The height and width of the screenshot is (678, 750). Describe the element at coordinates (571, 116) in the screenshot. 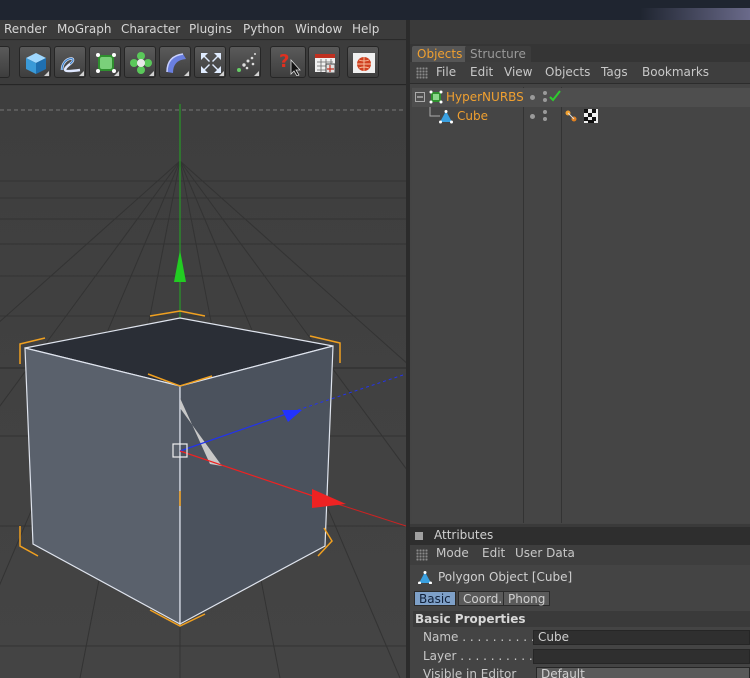

I see `phong-tag-icon` at that location.